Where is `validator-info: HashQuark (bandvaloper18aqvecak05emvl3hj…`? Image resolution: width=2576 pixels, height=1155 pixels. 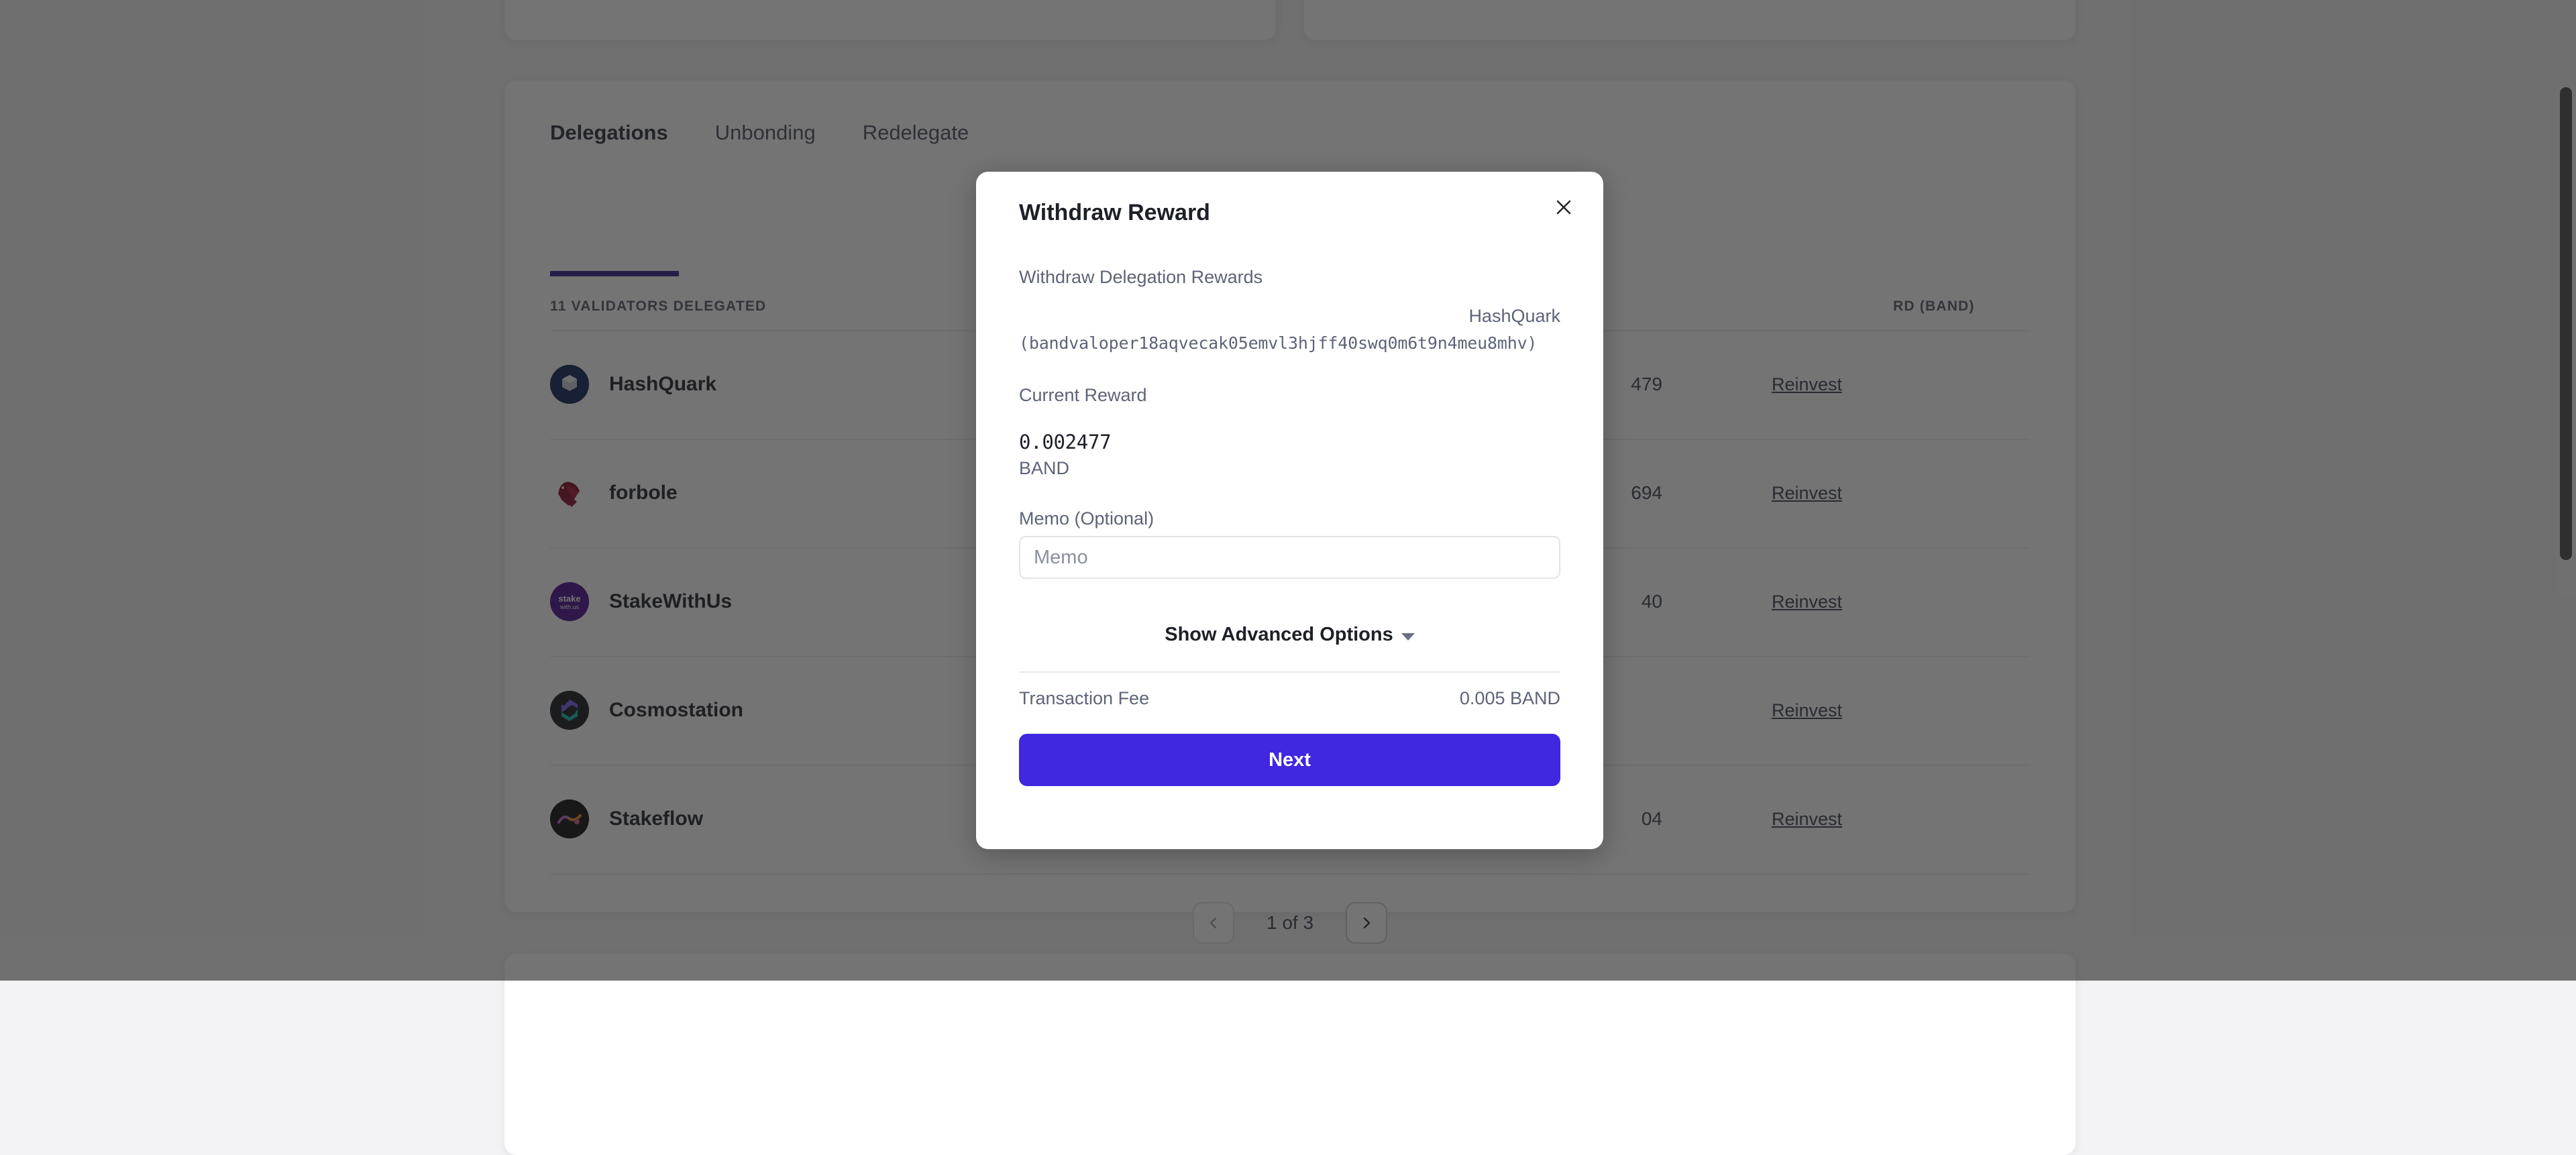
validator-info: HashQuark (bandvaloper18aqvecak05emvl3hj… is located at coordinates (1289, 329).